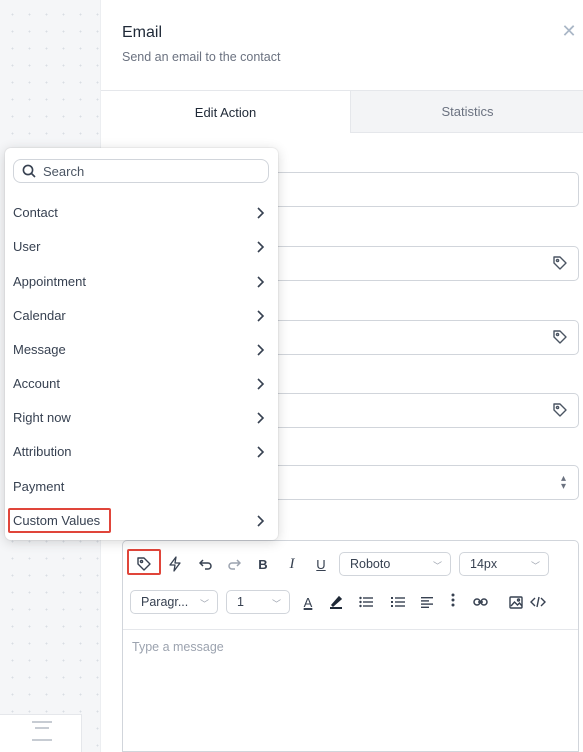 This screenshot has height=752, width=583. I want to click on line-height-value: 1, so click(240, 602).